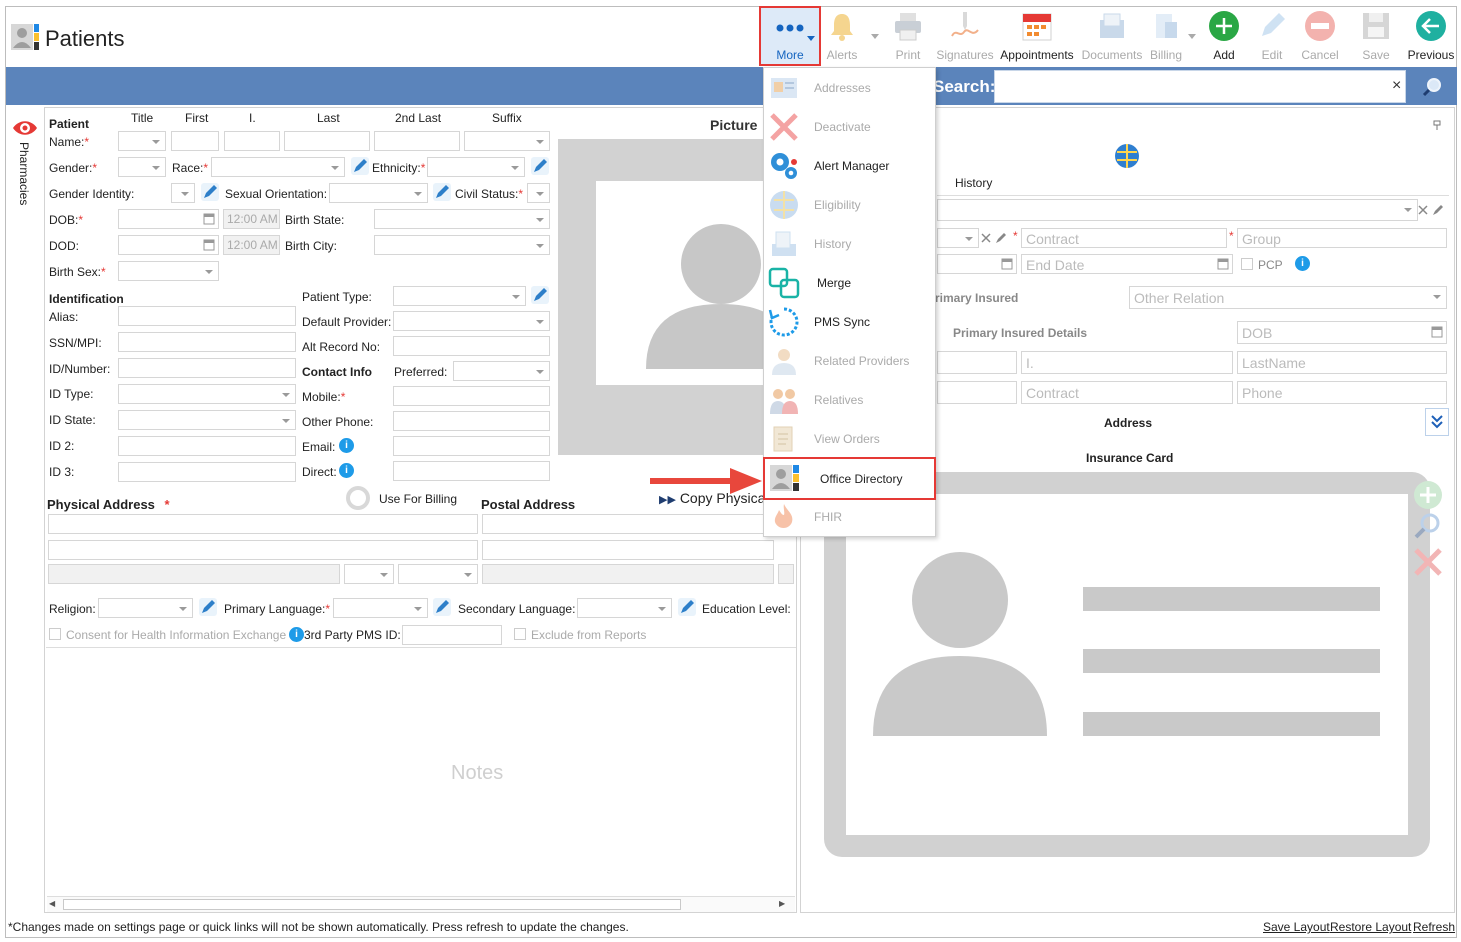 The image size is (1461, 942). What do you see at coordinates (462, 219) in the screenshot?
I see `birth-state-select` at bounding box center [462, 219].